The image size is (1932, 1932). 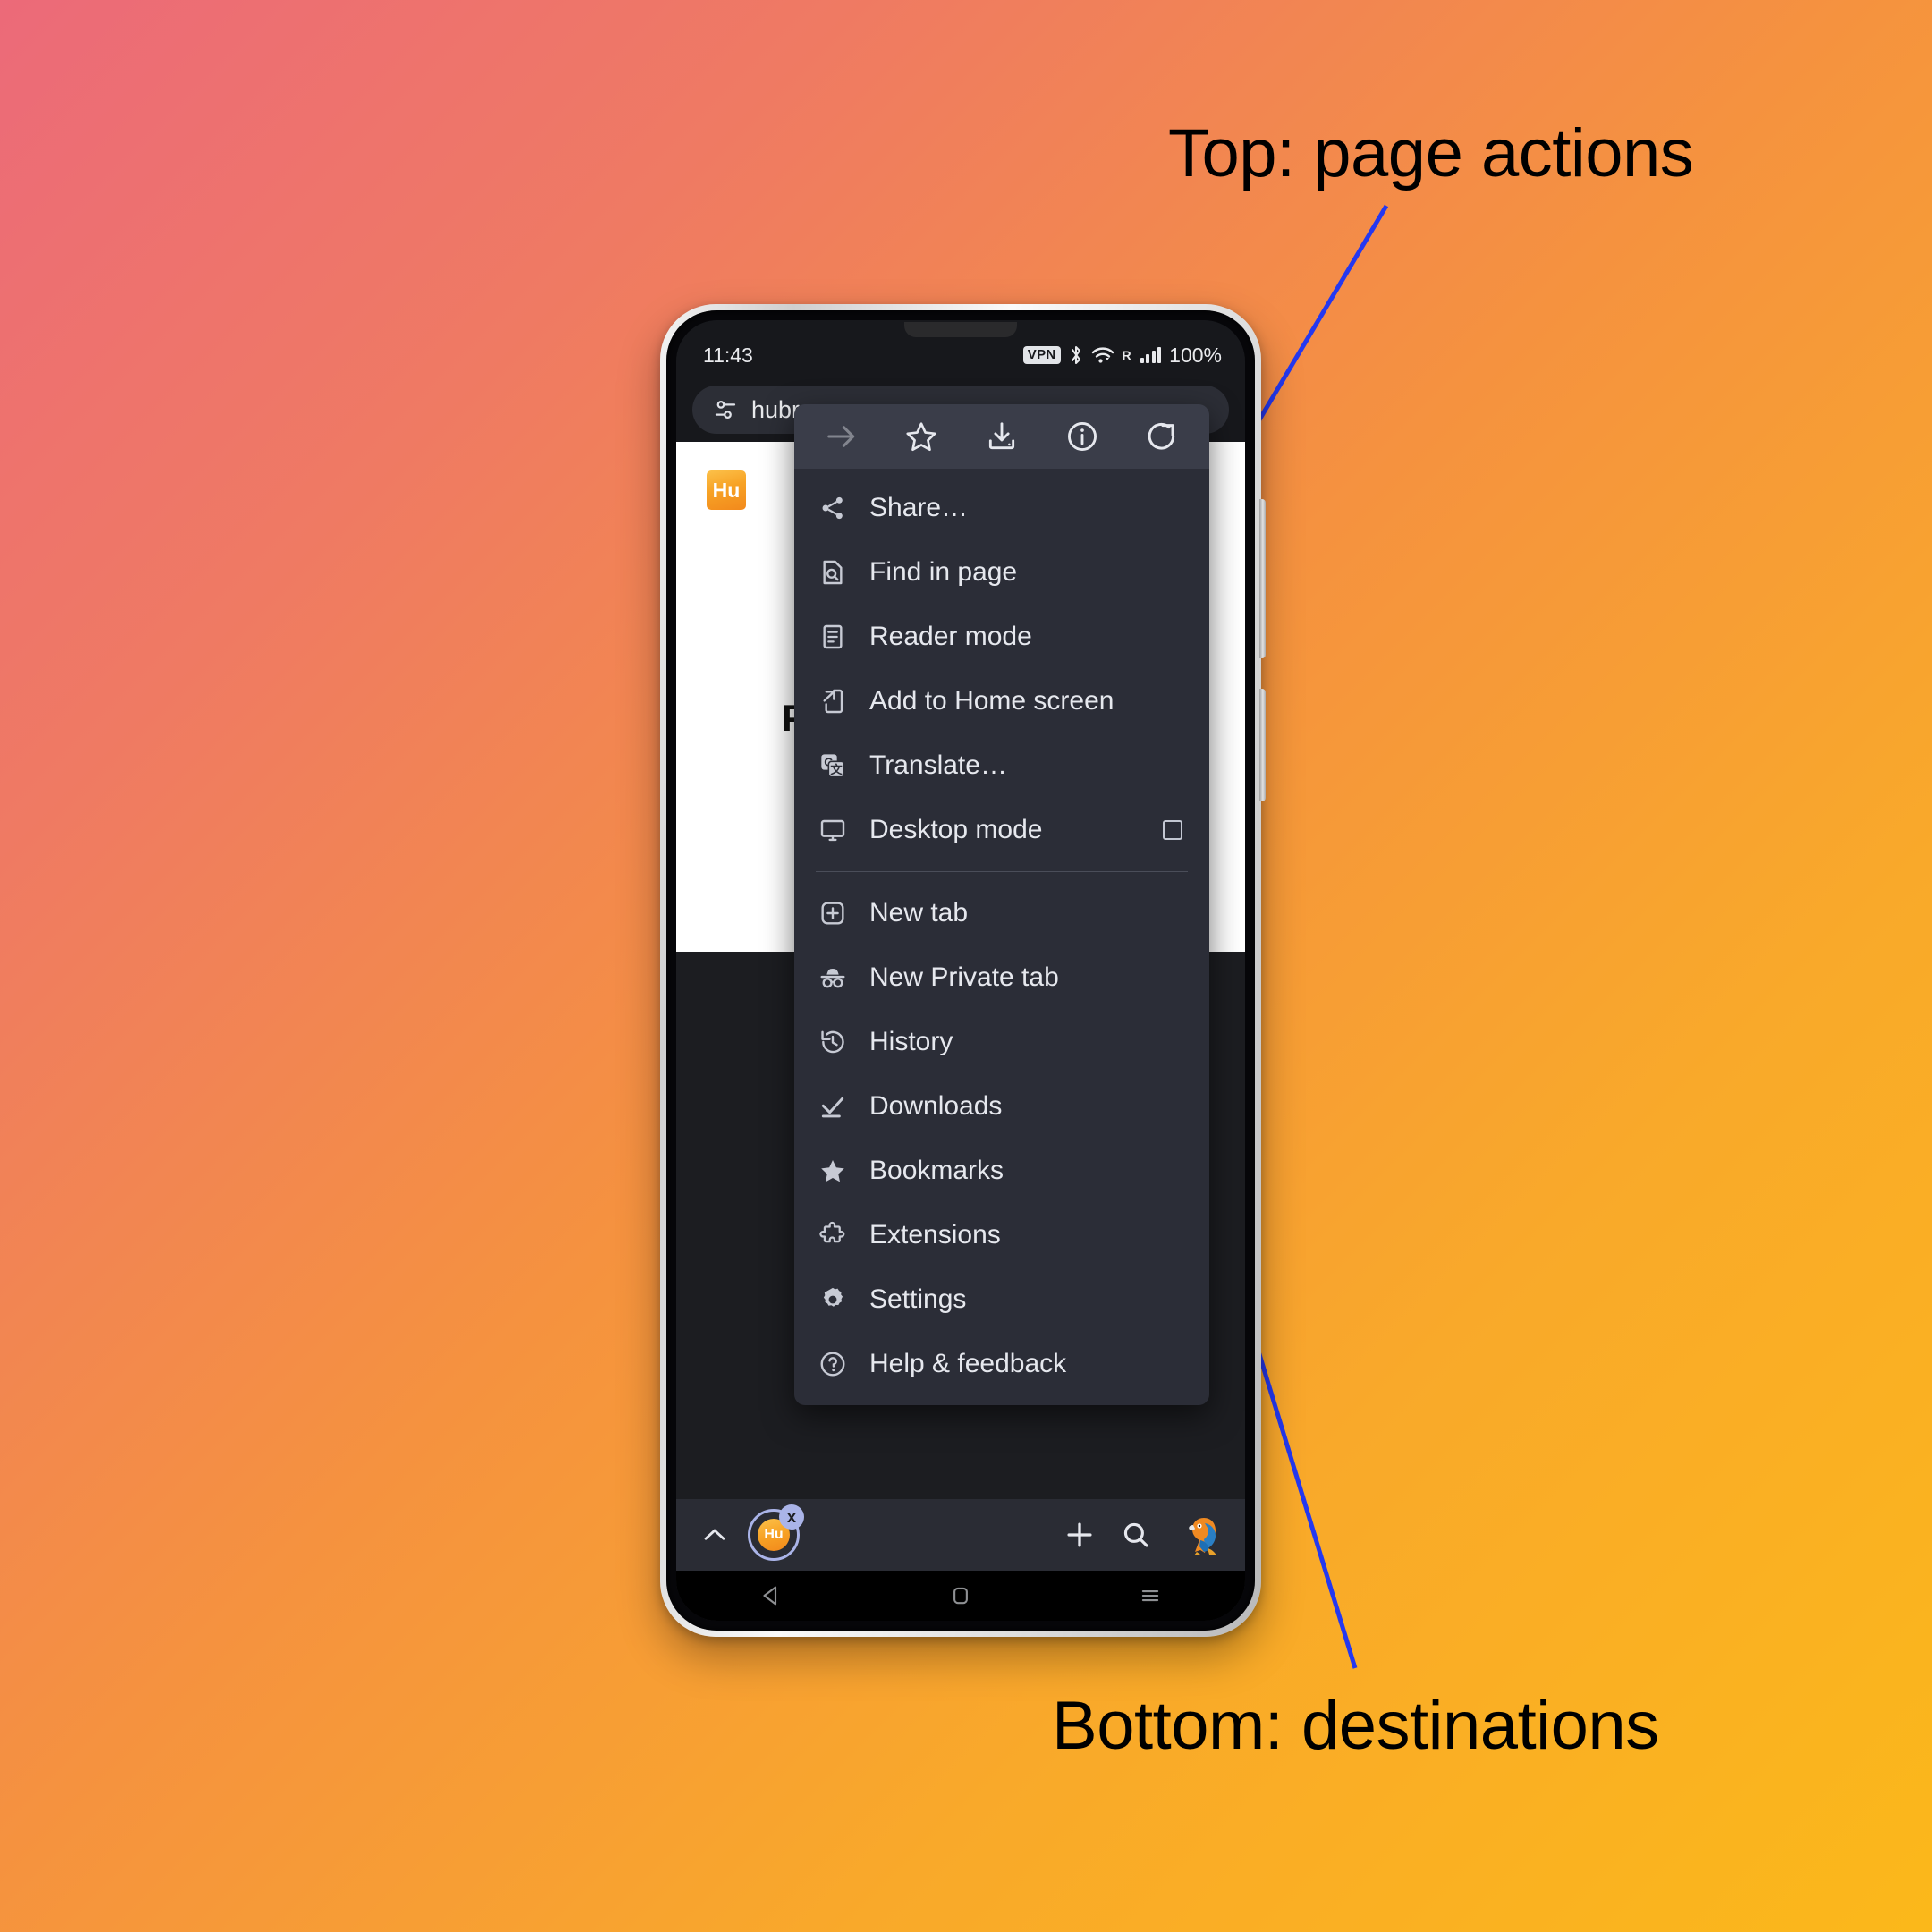 I want to click on svg-text: 文, so click(x=836, y=769).